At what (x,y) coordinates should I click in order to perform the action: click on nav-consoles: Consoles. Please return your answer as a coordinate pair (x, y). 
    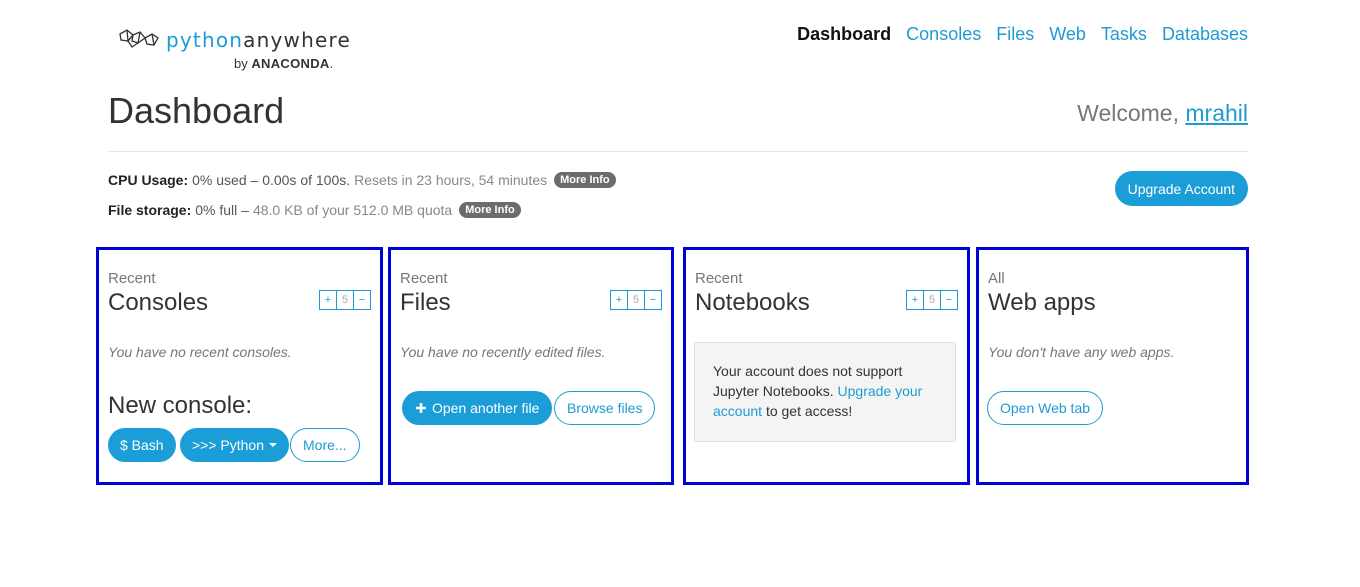
    Looking at the image, I should click on (943, 34).